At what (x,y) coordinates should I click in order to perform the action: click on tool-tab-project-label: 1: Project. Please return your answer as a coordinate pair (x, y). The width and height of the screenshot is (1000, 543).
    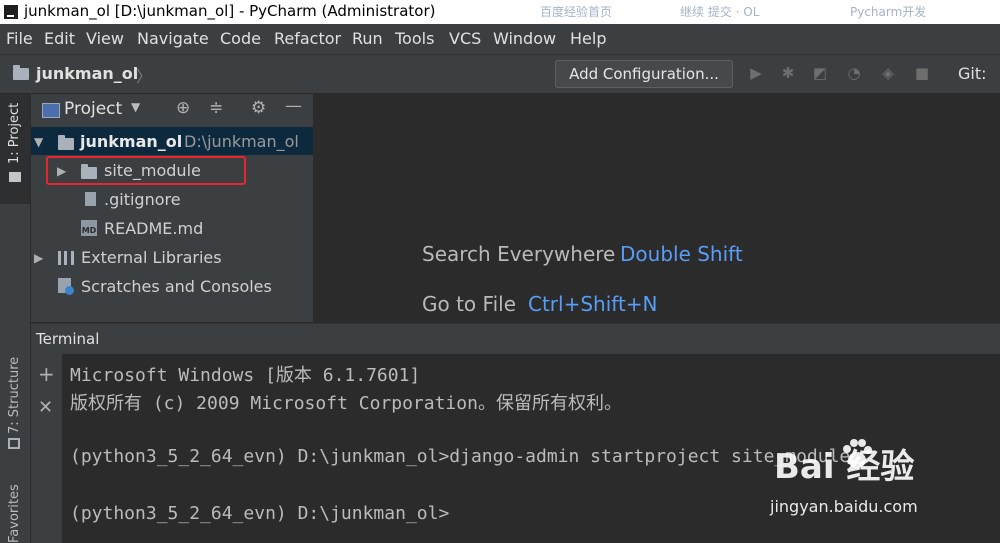
    Looking at the image, I should click on (14, 133).